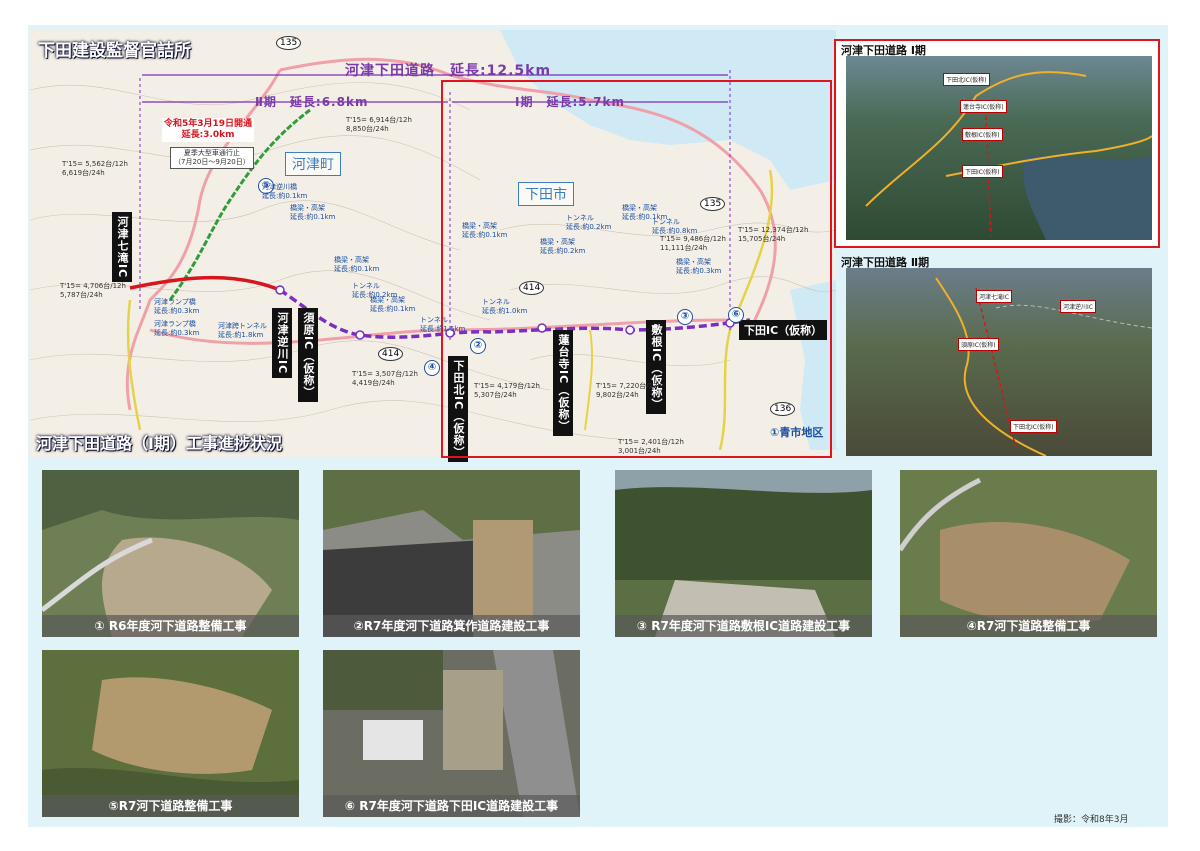 The height and width of the screenshot is (851, 1200). What do you see at coordinates (385, 378) in the screenshot?
I see `traffic-note: T'15= 3,507台/12h 4,419台/24h` at bounding box center [385, 378].